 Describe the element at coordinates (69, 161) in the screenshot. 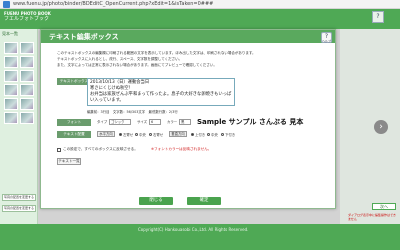

I see `text-list-button: テキスト一覧` at that location.